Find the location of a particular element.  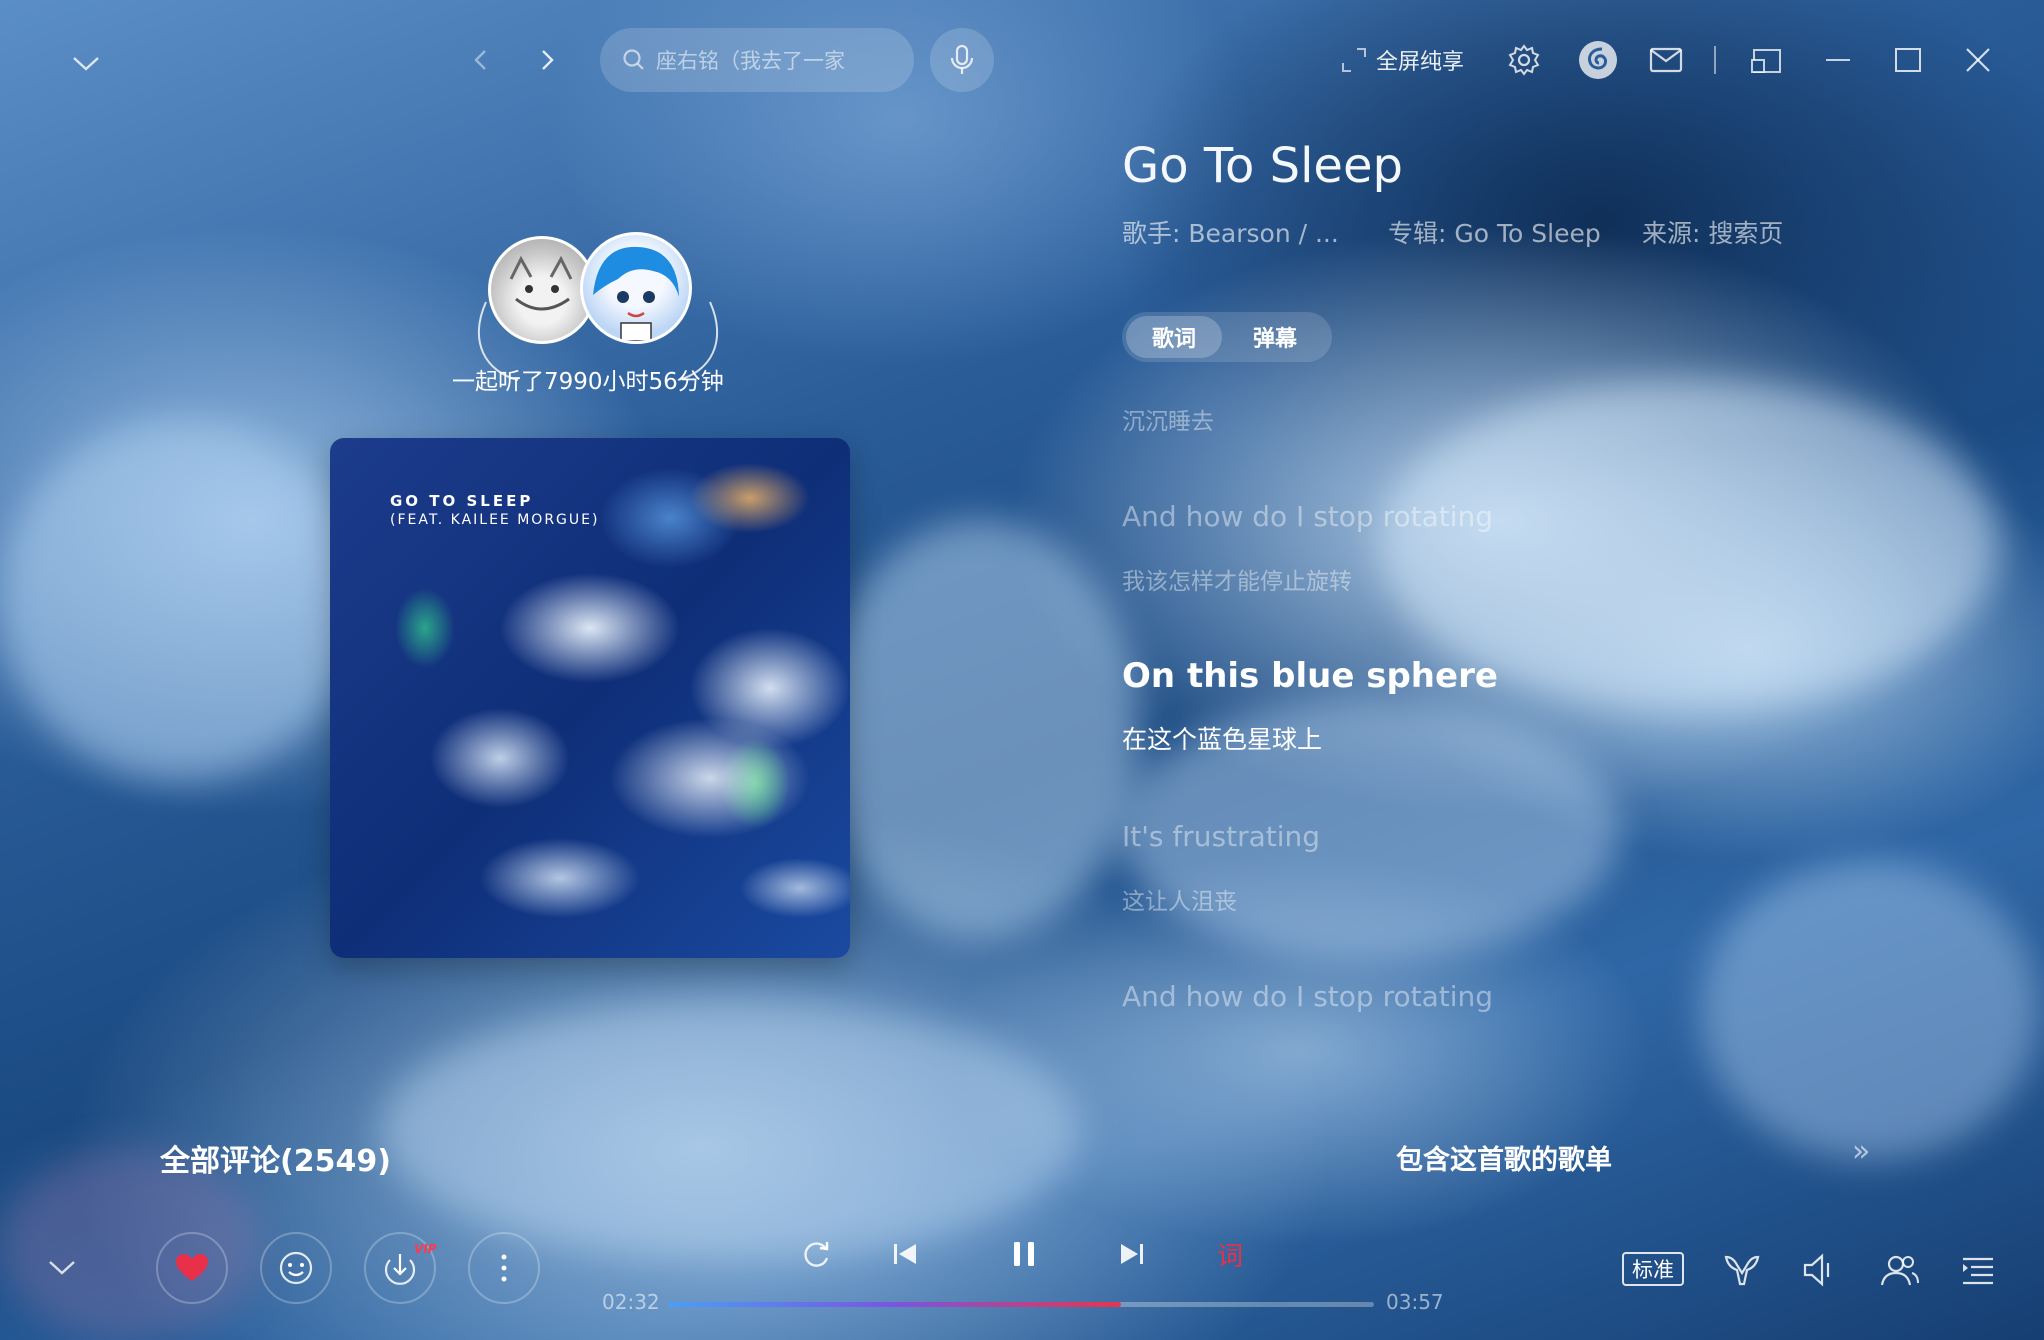

close-icon is located at coordinates (1978, 60).